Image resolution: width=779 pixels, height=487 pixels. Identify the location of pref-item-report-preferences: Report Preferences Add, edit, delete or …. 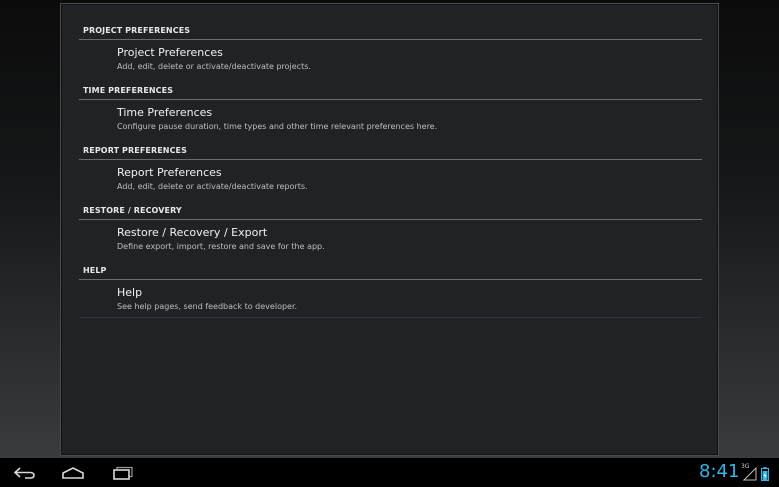
(390, 179).